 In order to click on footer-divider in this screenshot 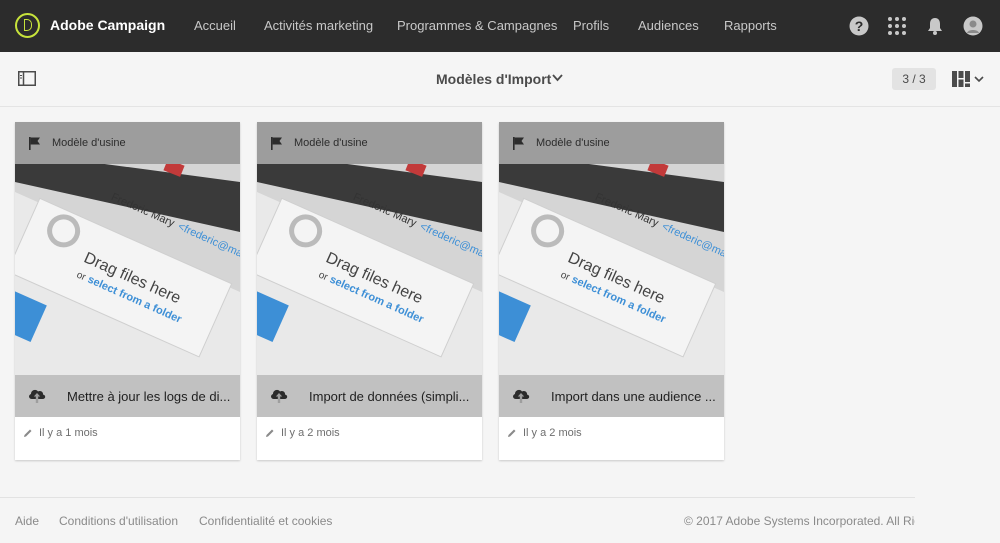, I will do `click(457, 497)`.